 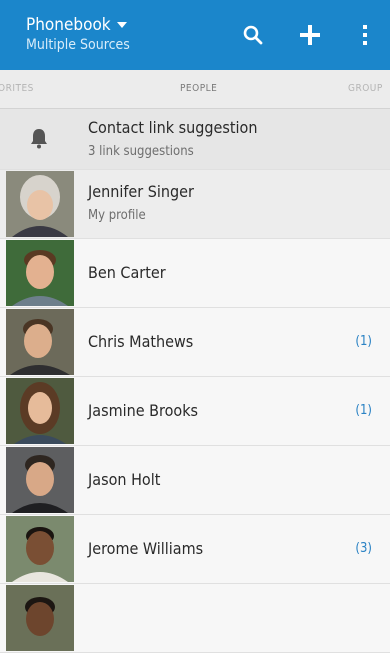 What do you see at coordinates (68, 25) in the screenshot?
I see `page-title: Phonebook` at bounding box center [68, 25].